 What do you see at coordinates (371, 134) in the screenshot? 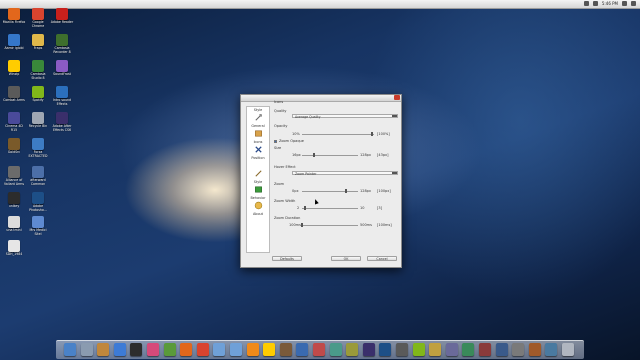
I see `opacity-slider-knob` at bounding box center [371, 134].